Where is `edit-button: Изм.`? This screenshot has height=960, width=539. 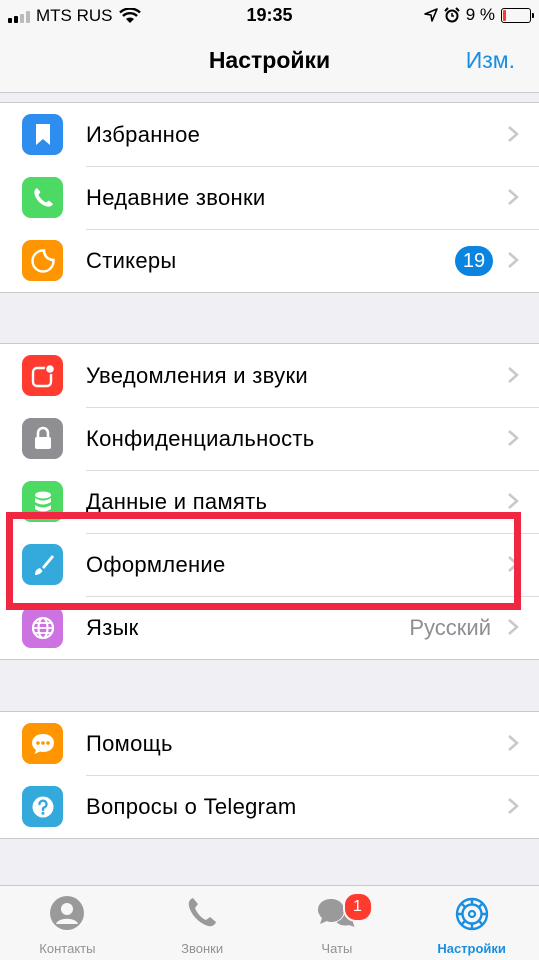 edit-button: Изм. is located at coordinates (490, 60).